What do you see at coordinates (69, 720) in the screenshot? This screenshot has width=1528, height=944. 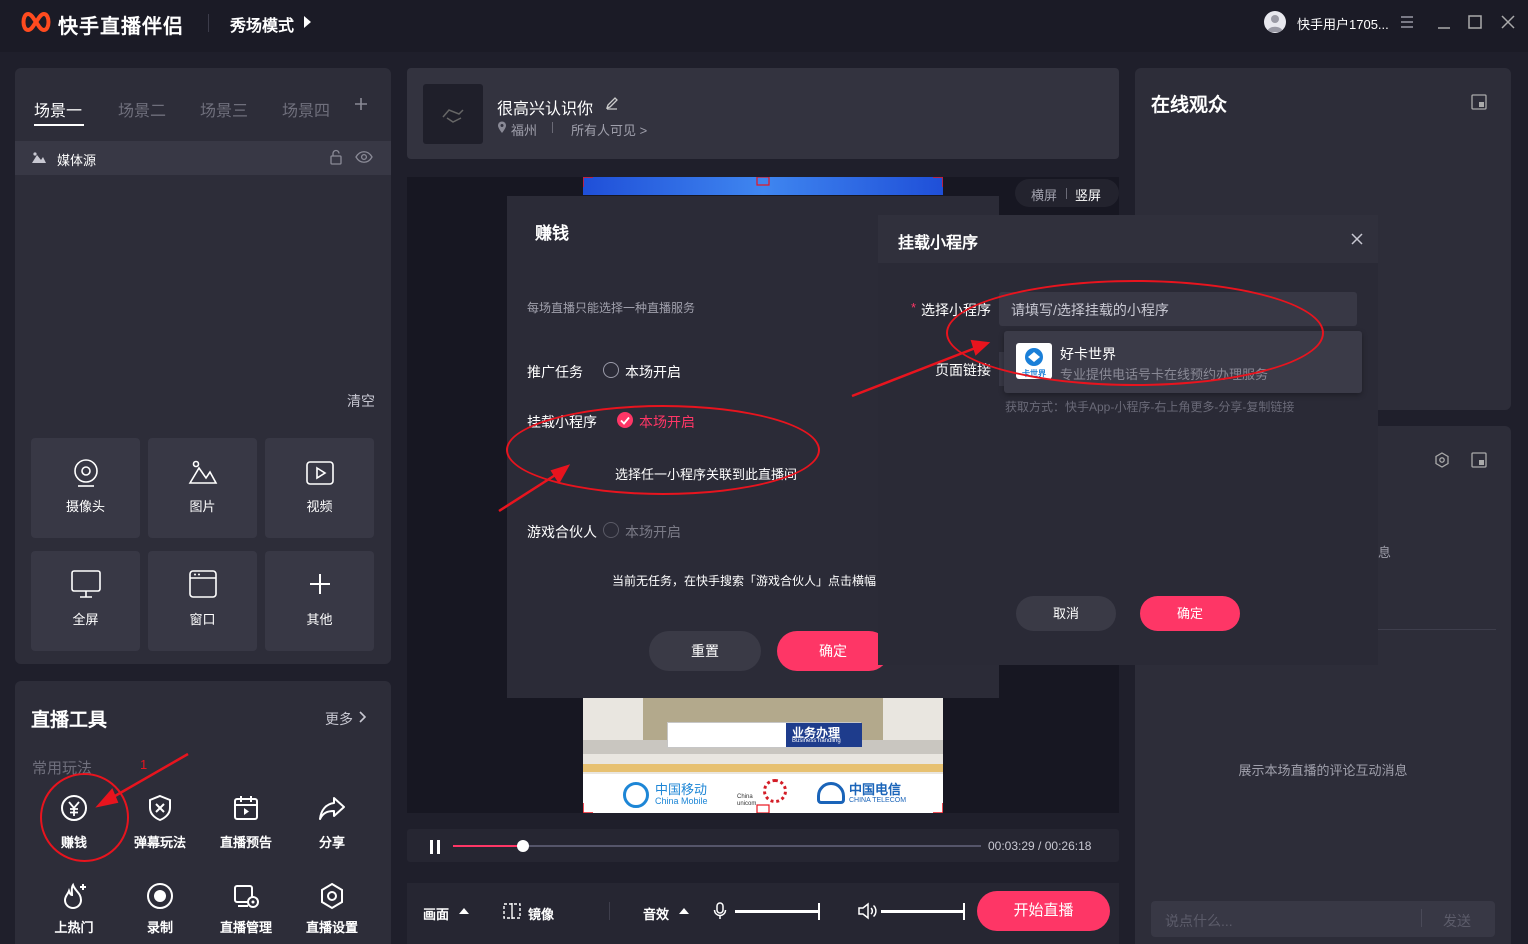 I see `tools-title: 直播工具` at bounding box center [69, 720].